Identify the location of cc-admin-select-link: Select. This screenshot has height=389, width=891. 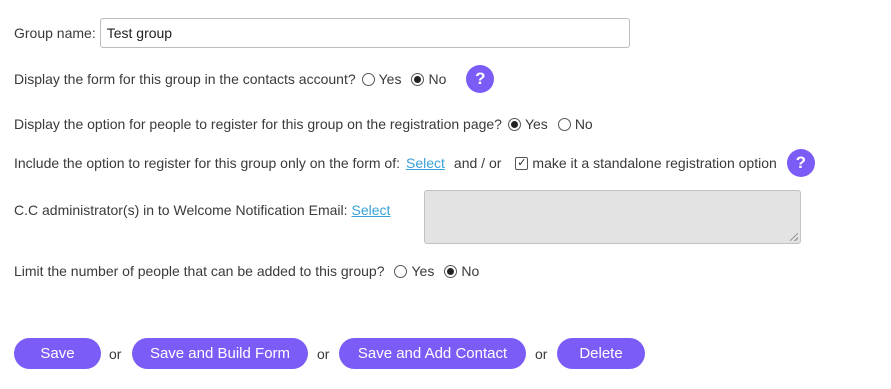
(371, 210).